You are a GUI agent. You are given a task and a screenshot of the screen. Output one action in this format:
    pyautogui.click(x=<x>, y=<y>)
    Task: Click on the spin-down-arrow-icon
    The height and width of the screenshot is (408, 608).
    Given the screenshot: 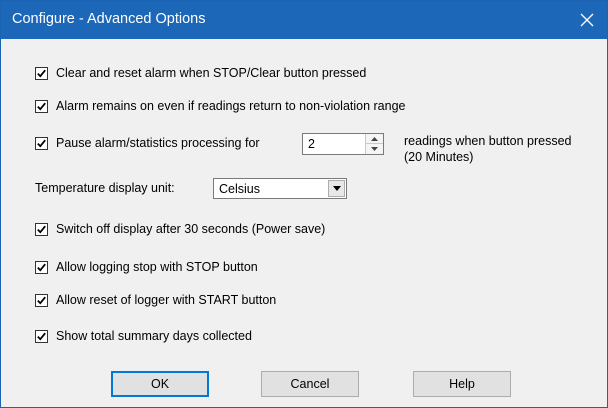 What is the action you would take?
    pyautogui.click(x=374, y=149)
    